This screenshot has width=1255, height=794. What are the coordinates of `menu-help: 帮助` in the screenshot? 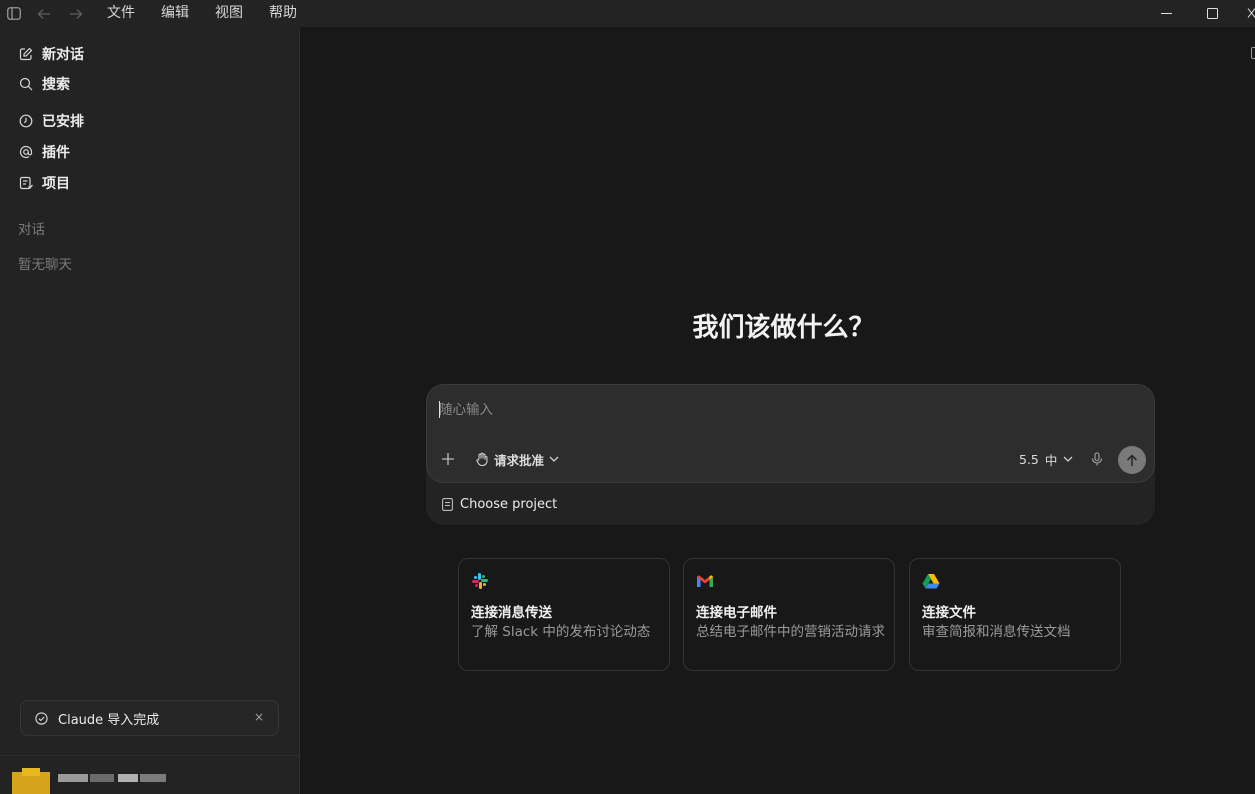 It's located at (283, 13).